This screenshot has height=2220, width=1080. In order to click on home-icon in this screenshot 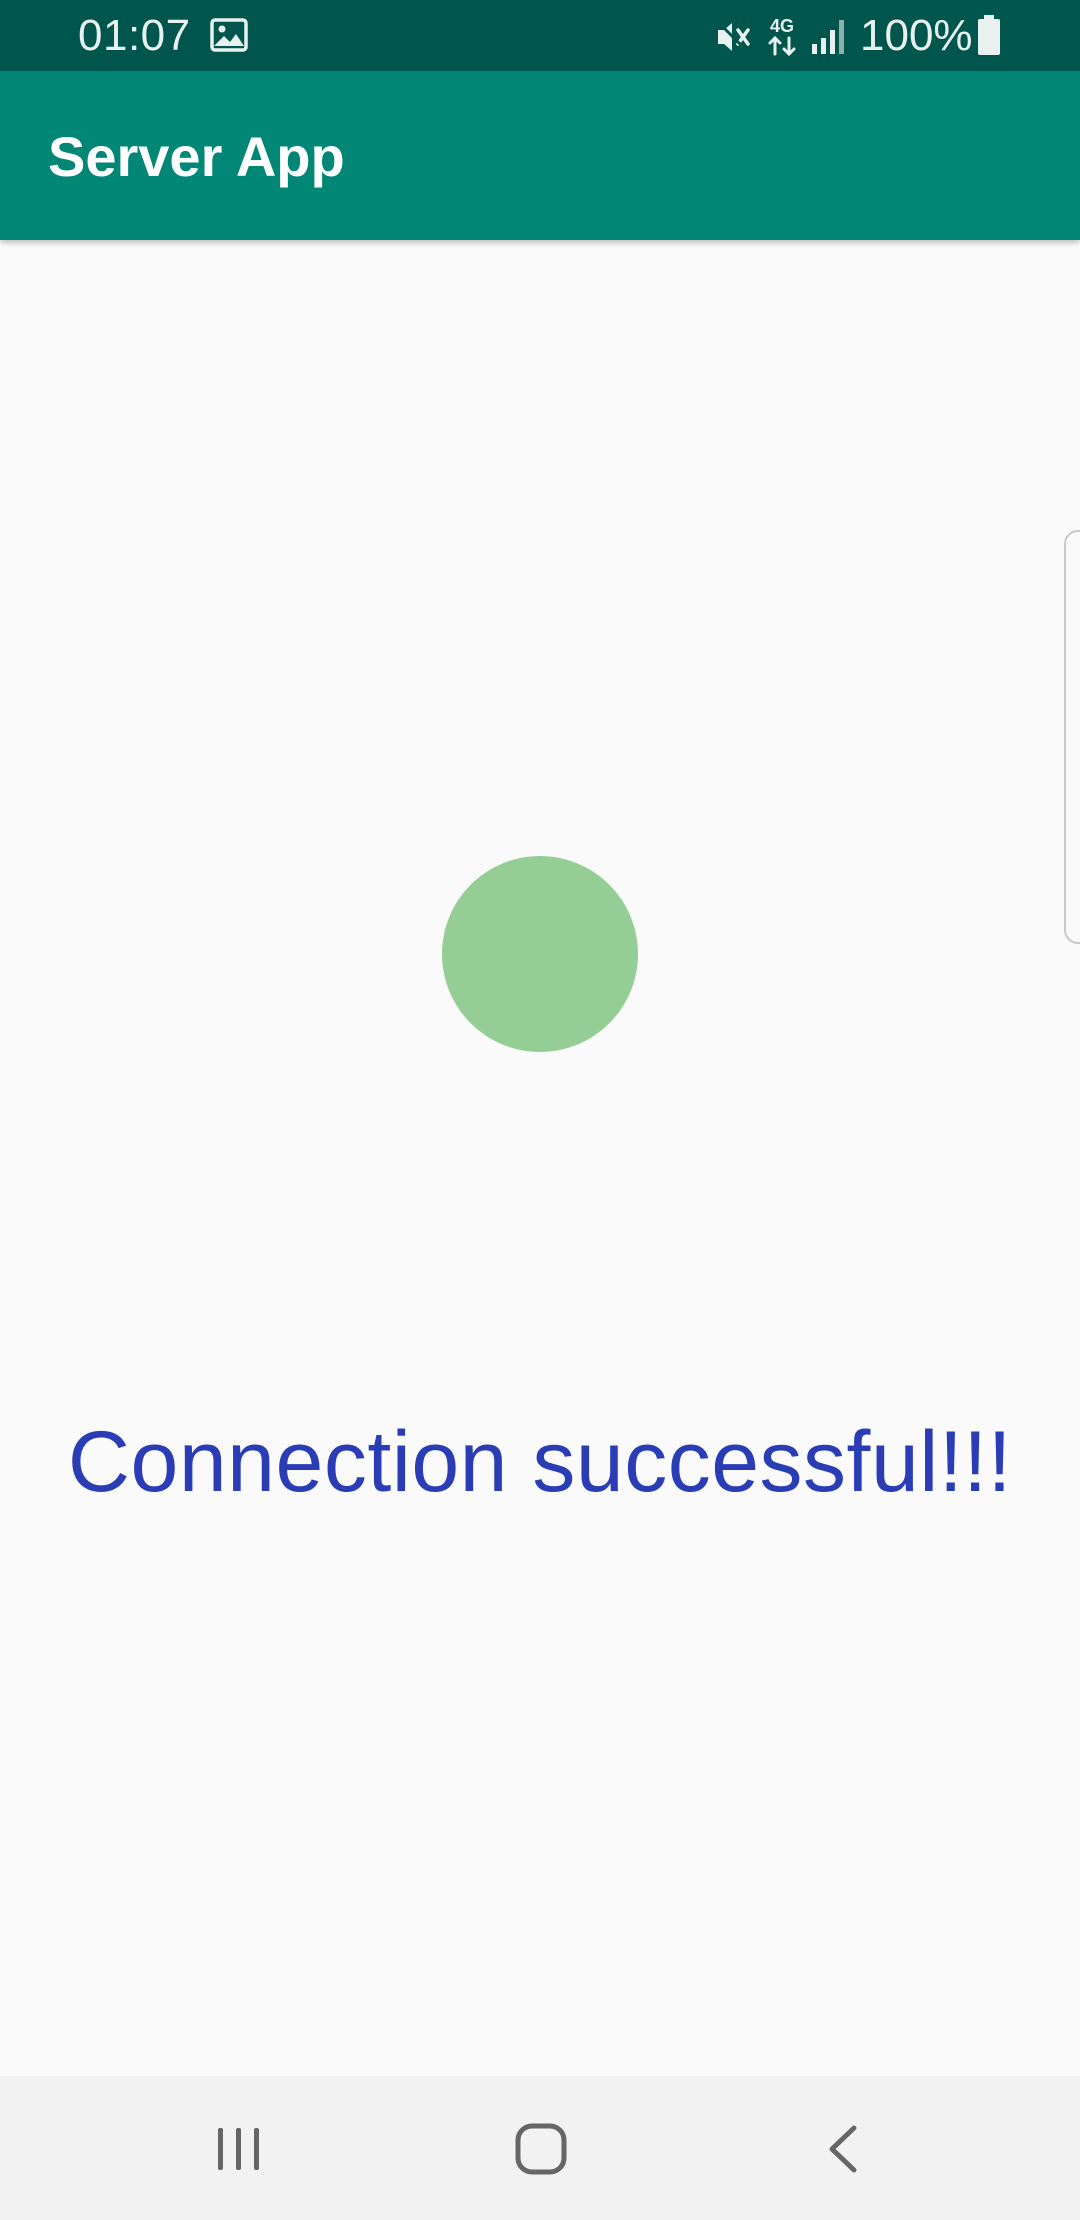, I will do `click(541, 2149)`.